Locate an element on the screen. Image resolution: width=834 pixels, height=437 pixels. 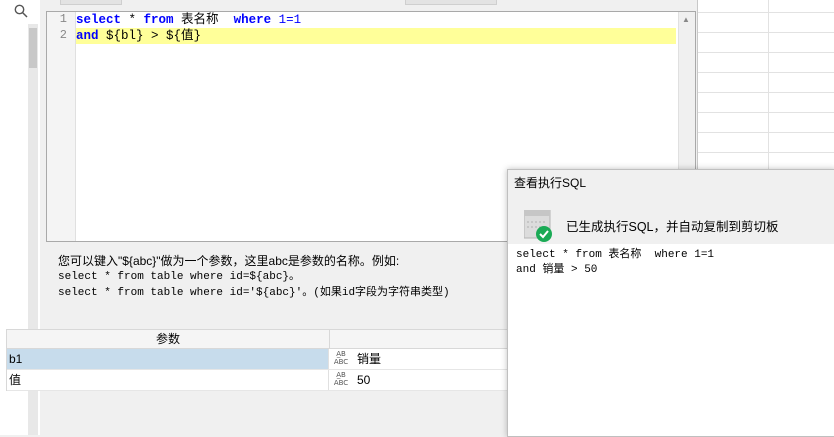
keyword: select is located at coordinates (99, 20).